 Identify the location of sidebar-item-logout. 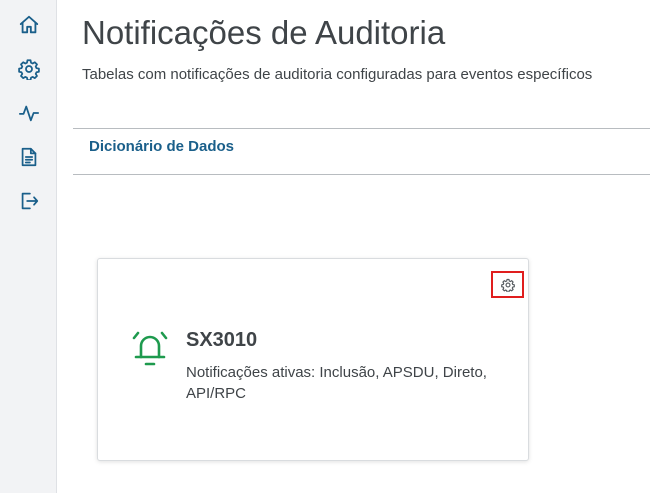
(28, 201).